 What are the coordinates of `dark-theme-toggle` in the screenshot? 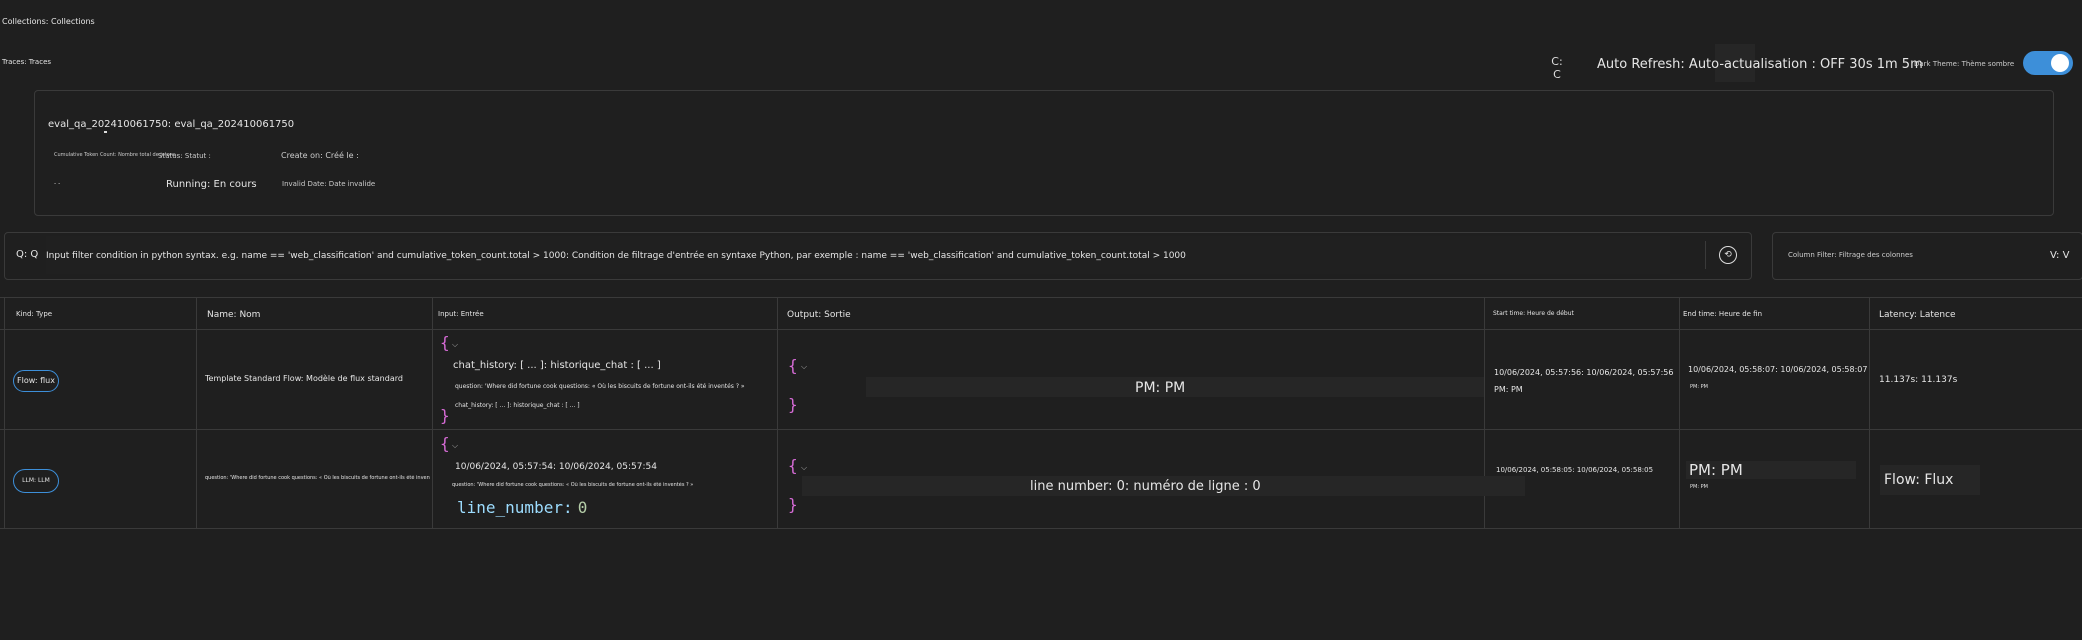 It's located at (2048, 63).